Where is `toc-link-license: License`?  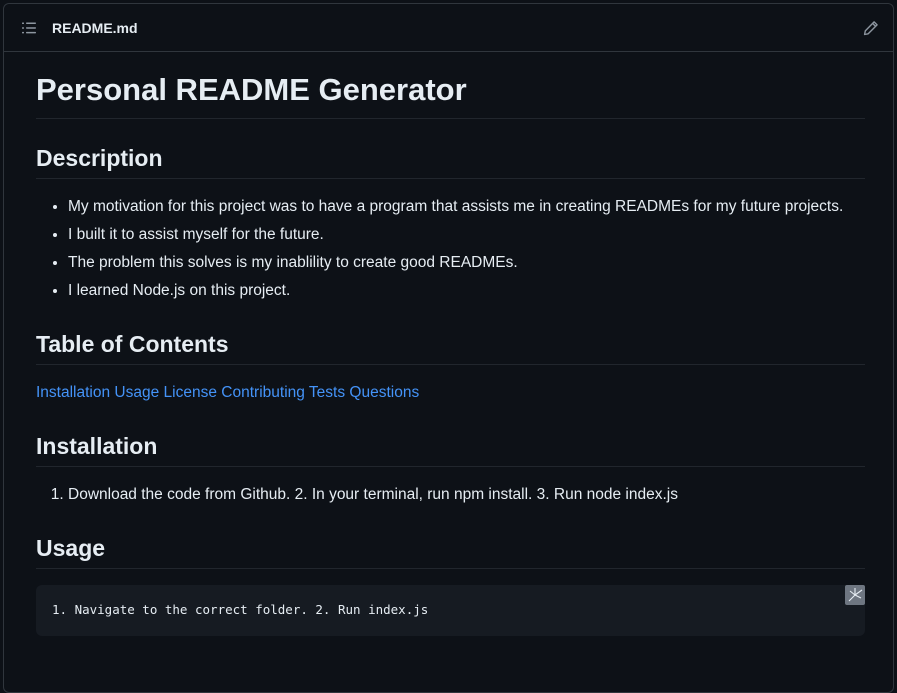 toc-link-license: License is located at coordinates (190, 392).